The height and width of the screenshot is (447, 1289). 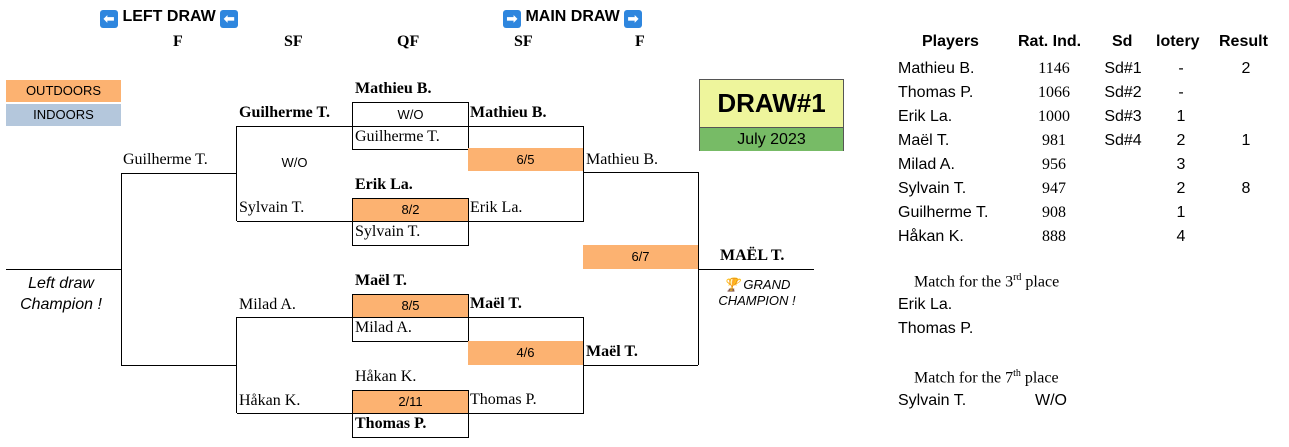 What do you see at coordinates (391, 423) in the screenshot?
I see `qf4-bottom-player: Thomas P.` at bounding box center [391, 423].